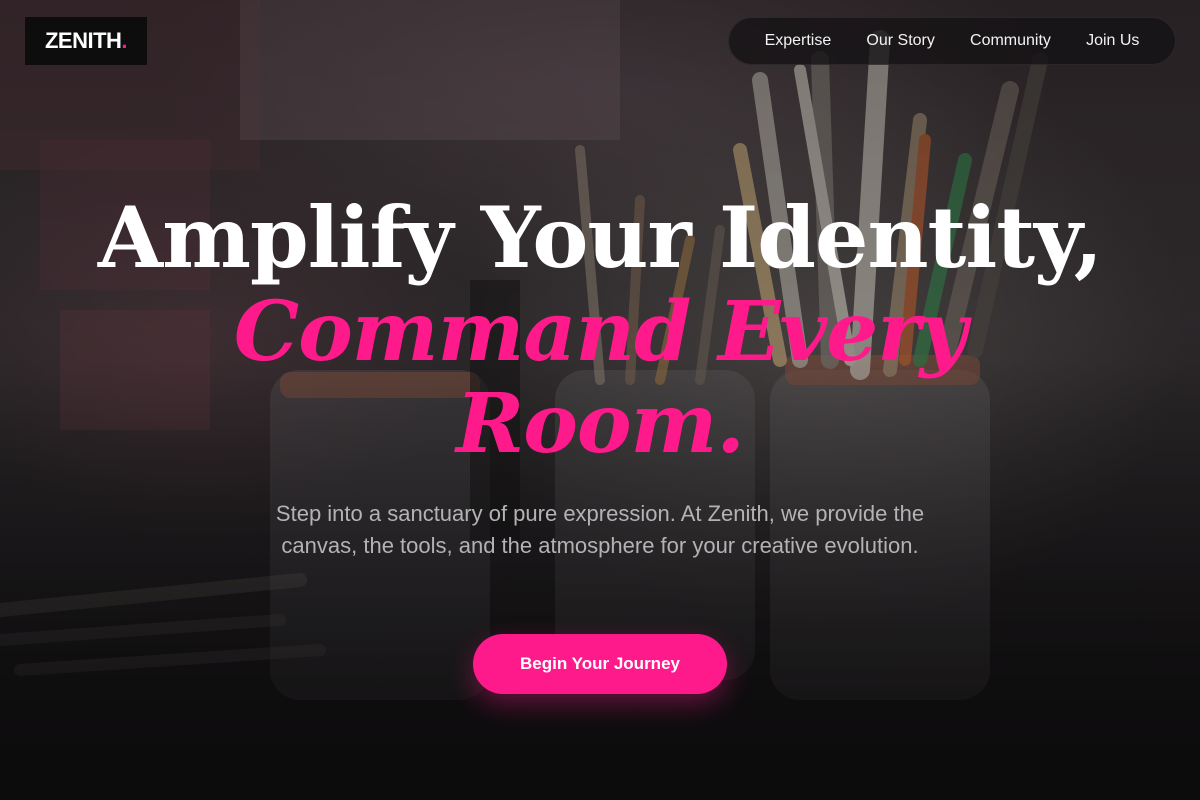 The width and height of the screenshot is (1200, 800). I want to click on nav-link-community: Community, so click(1010, 41).